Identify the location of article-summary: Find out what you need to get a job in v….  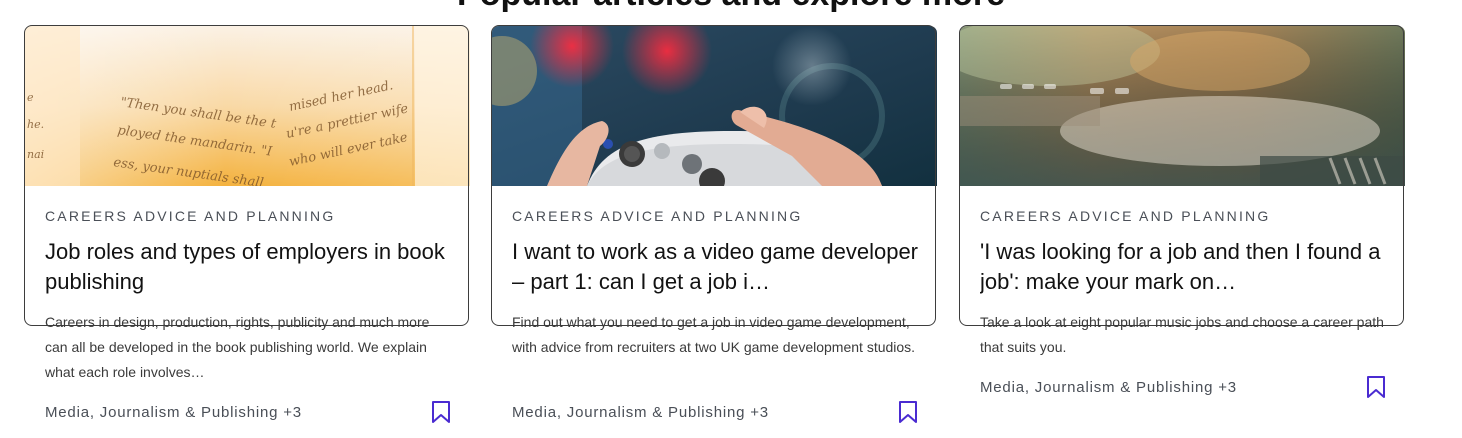
(714, 334).